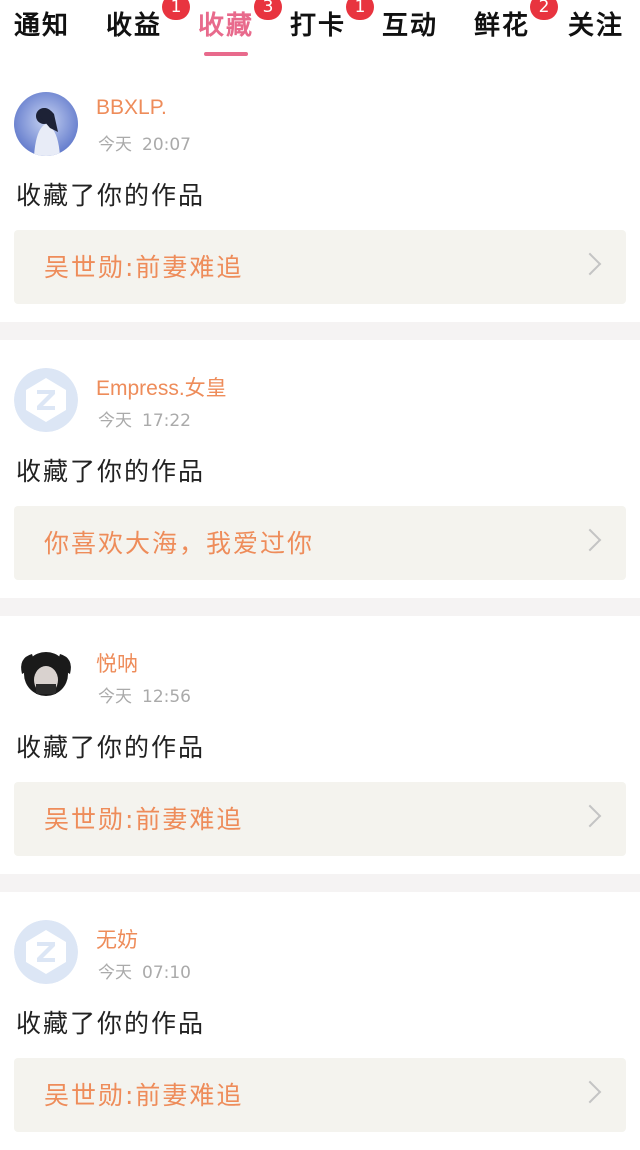 The image size is (640, 1150). Describe the element at coordinates (166, 145) in the screenshot. I see `time-value: 20:07` at that location.